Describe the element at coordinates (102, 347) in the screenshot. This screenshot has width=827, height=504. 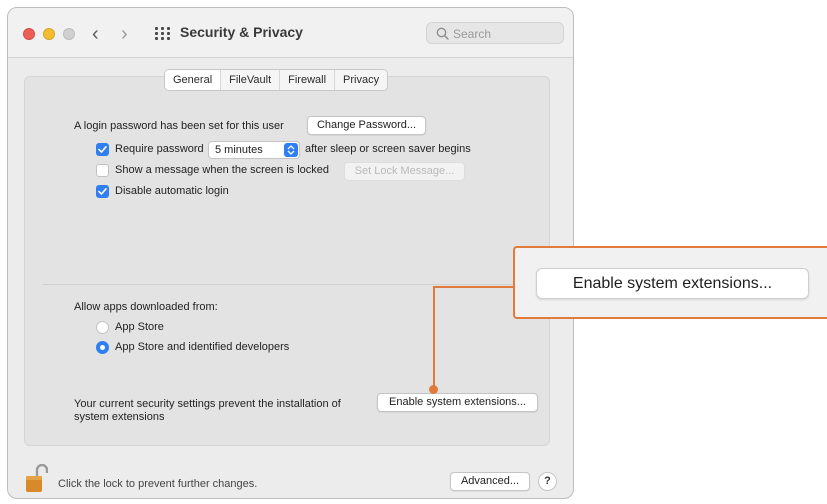
I see `radio-app-store-identified` at that location.